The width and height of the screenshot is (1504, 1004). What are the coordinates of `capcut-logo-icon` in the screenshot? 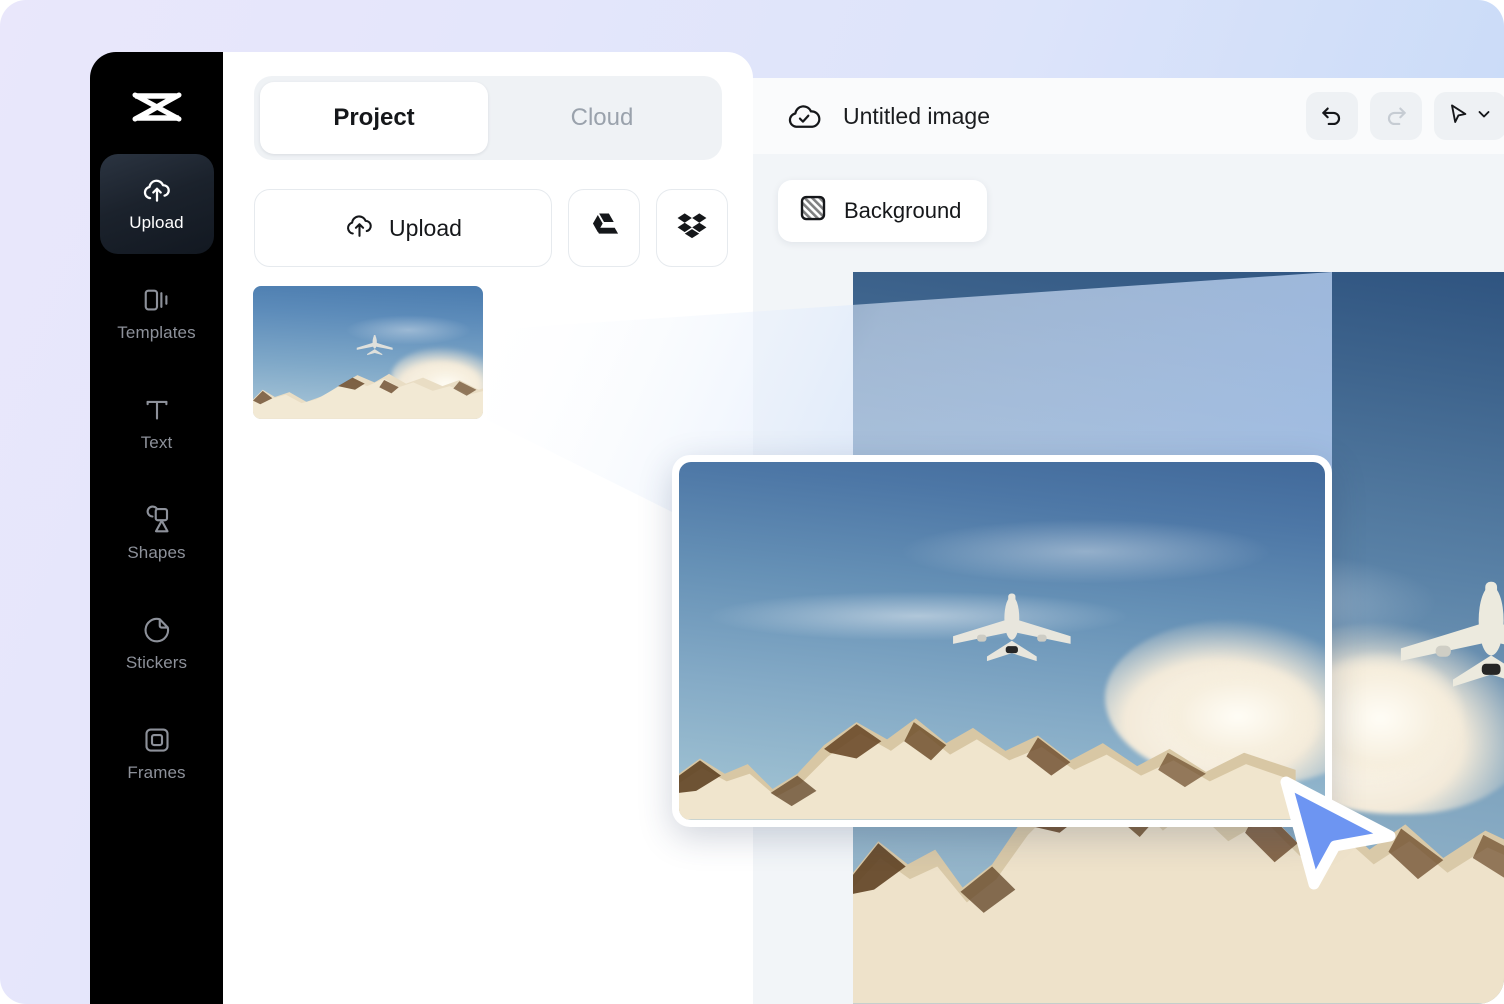 It's located at (157, 110).